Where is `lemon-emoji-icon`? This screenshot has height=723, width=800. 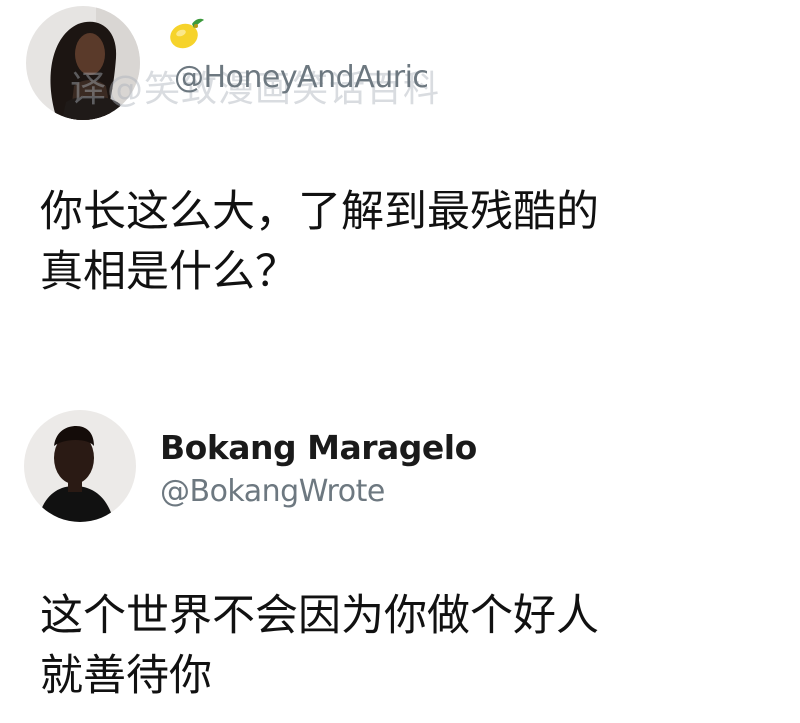 lemon-emoji-icon is located at coordinates (186, 32).